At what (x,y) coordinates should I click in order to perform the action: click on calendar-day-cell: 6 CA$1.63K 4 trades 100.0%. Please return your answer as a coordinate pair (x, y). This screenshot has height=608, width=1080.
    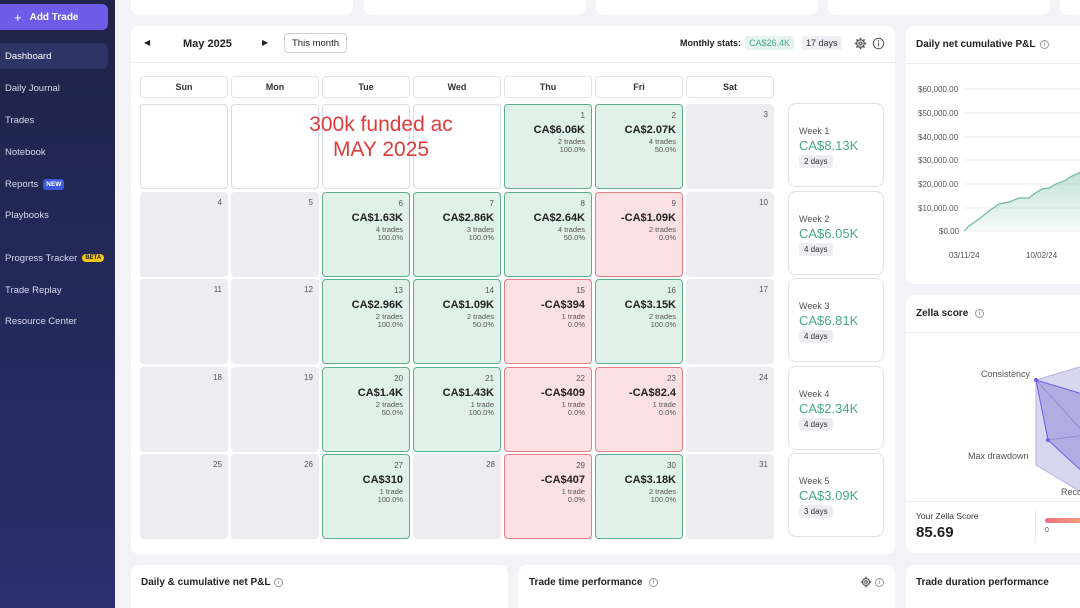
    Looking at the image, I should click on (366, 234).